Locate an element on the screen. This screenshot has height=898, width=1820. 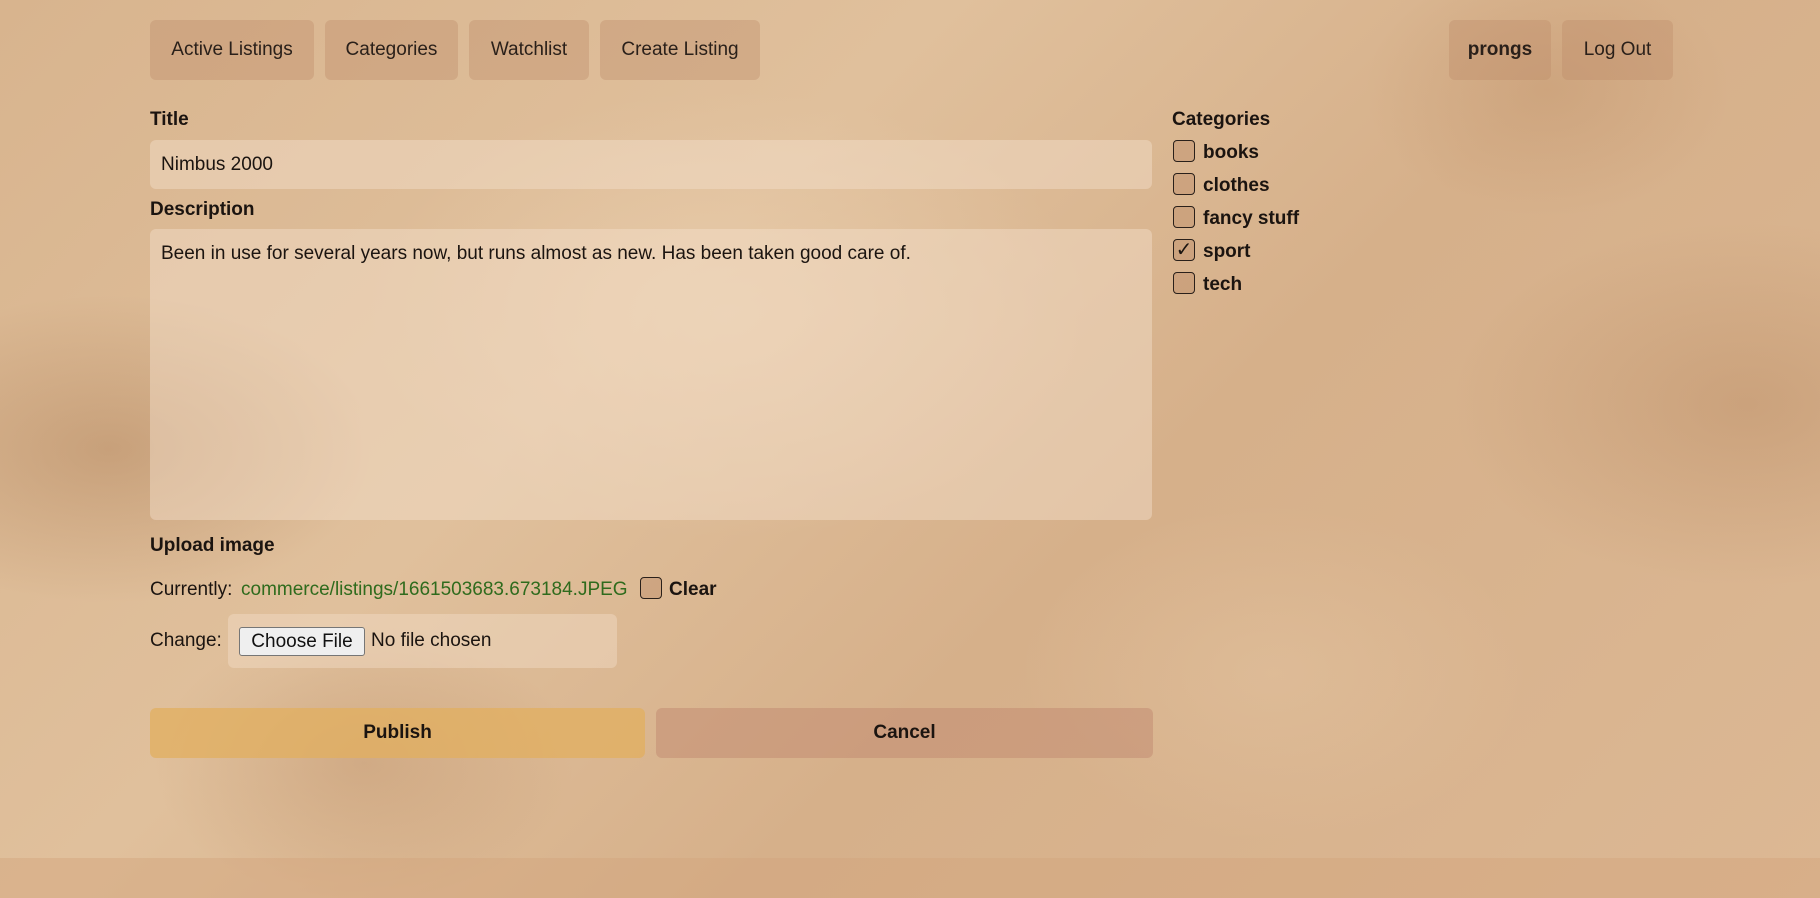
nav-logout: Log Out is located at coordinates (1617, 50).